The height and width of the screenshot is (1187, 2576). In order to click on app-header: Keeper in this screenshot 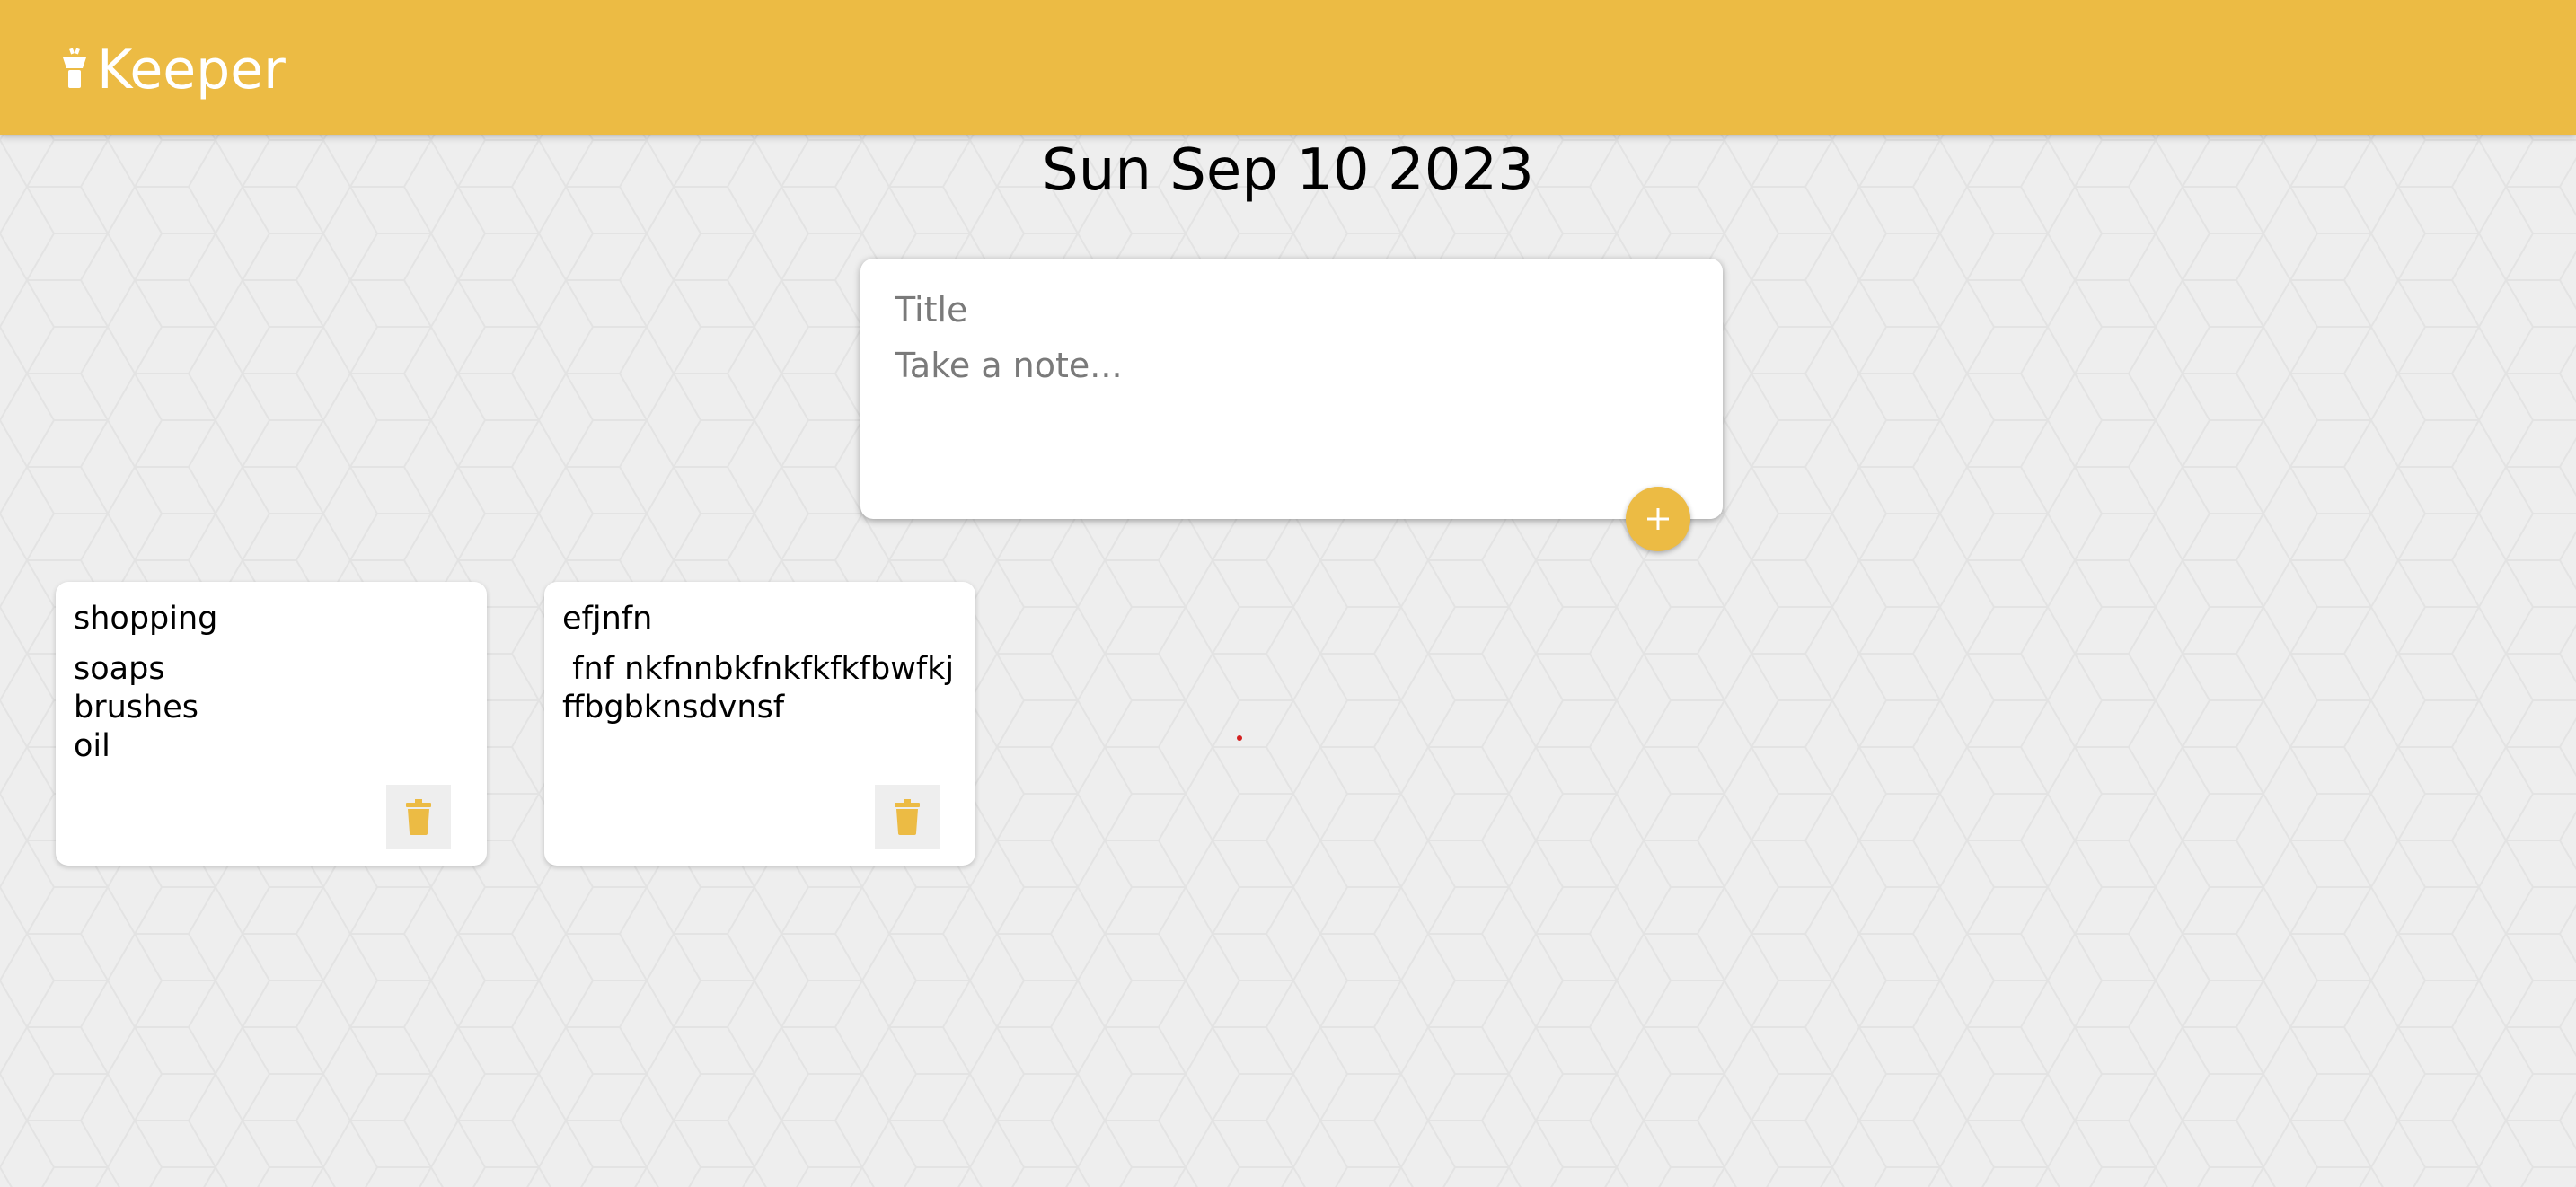, I will do `click(1288, 67)`.